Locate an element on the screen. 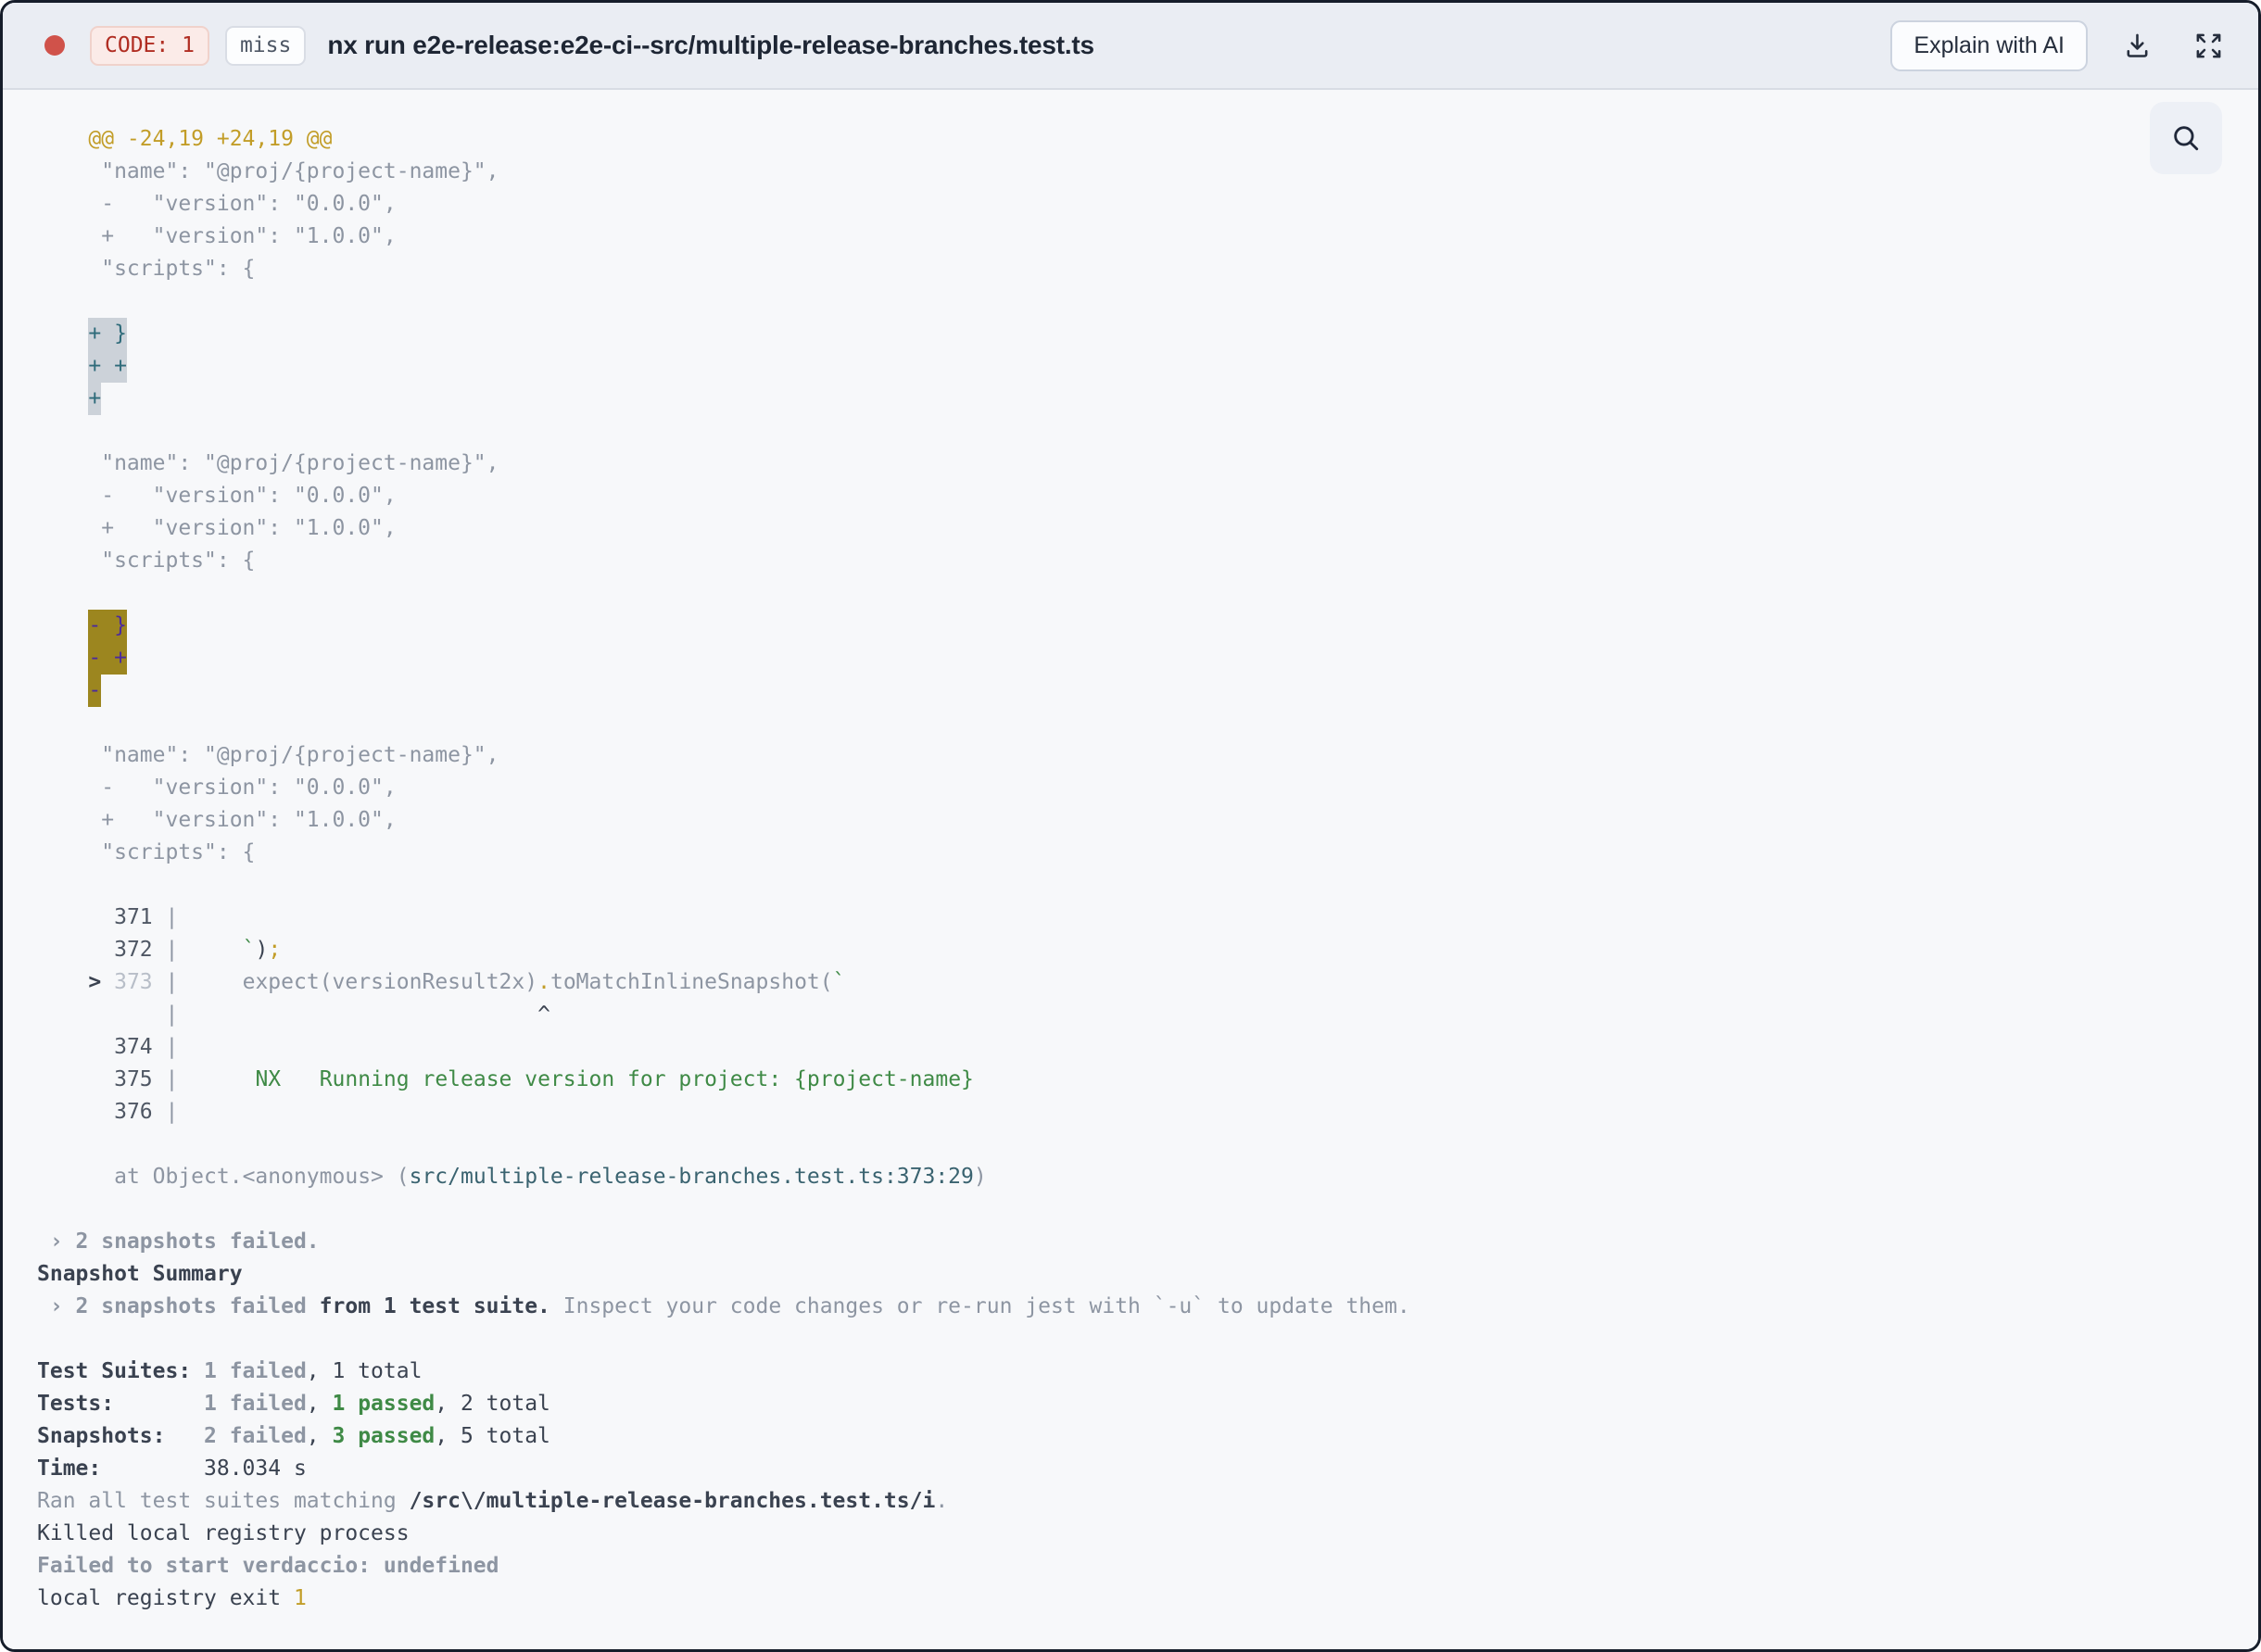  terminal-line: Tests: 1 failed, 1 passed, 2 total is located at coordinates (293, 1404).